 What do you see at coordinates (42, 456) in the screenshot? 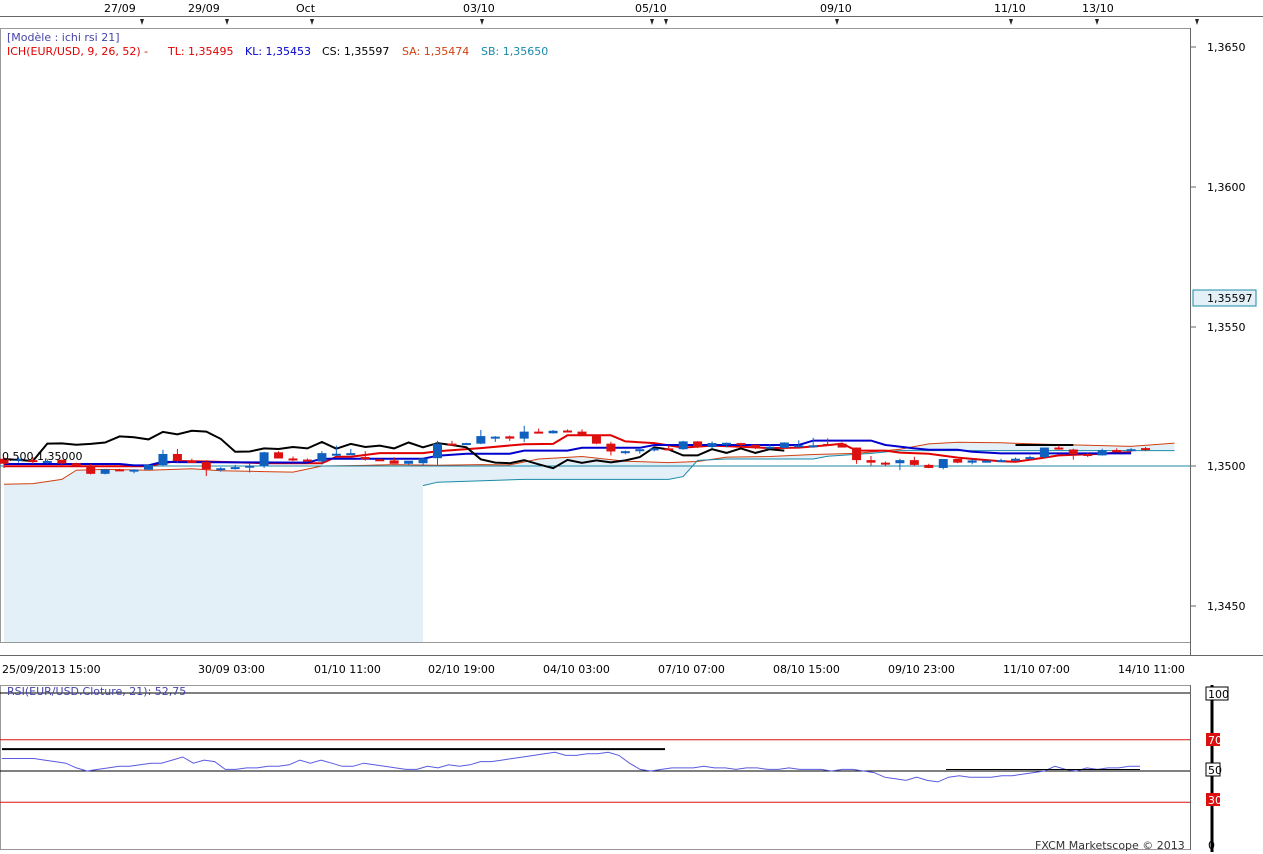
I see `hline-label: 0,500 1,35000` at bounding box center [42, 456].